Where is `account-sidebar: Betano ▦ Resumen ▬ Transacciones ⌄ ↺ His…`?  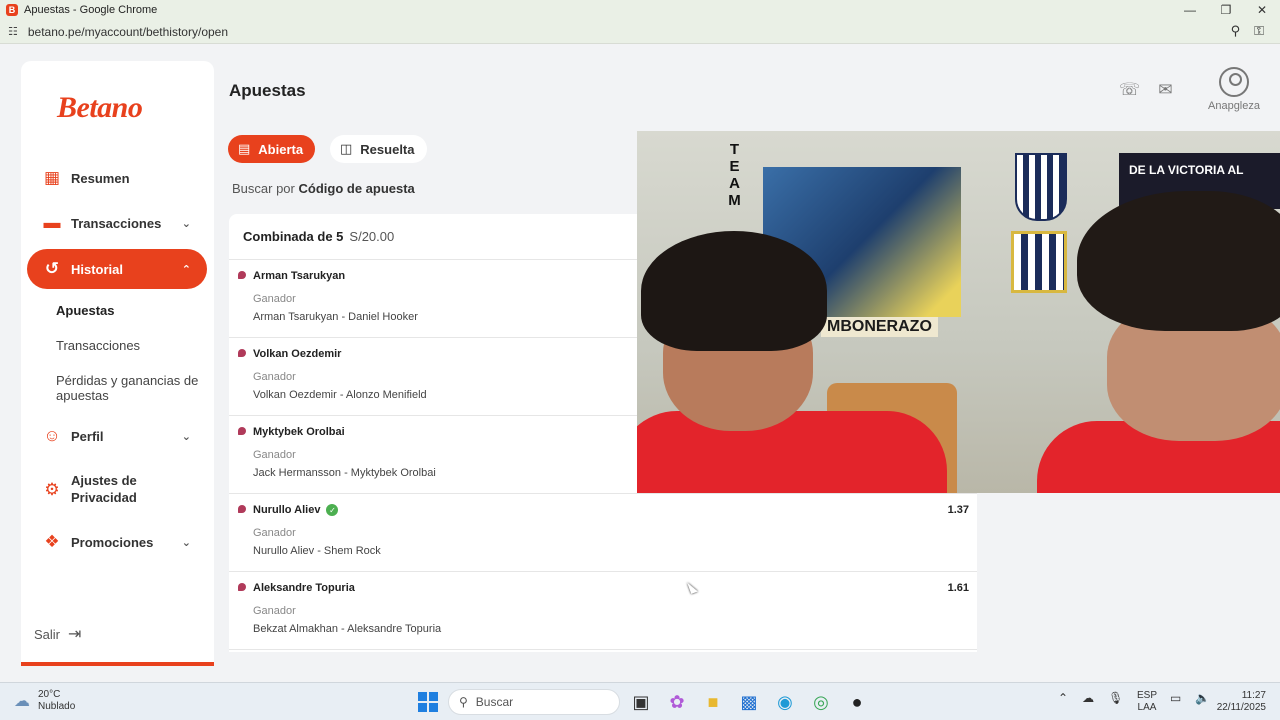 account-sidebar: Betano ▦ Resumen ▬ Transacciones ⌄ ↺ His… is located at coordinates (117, 363).